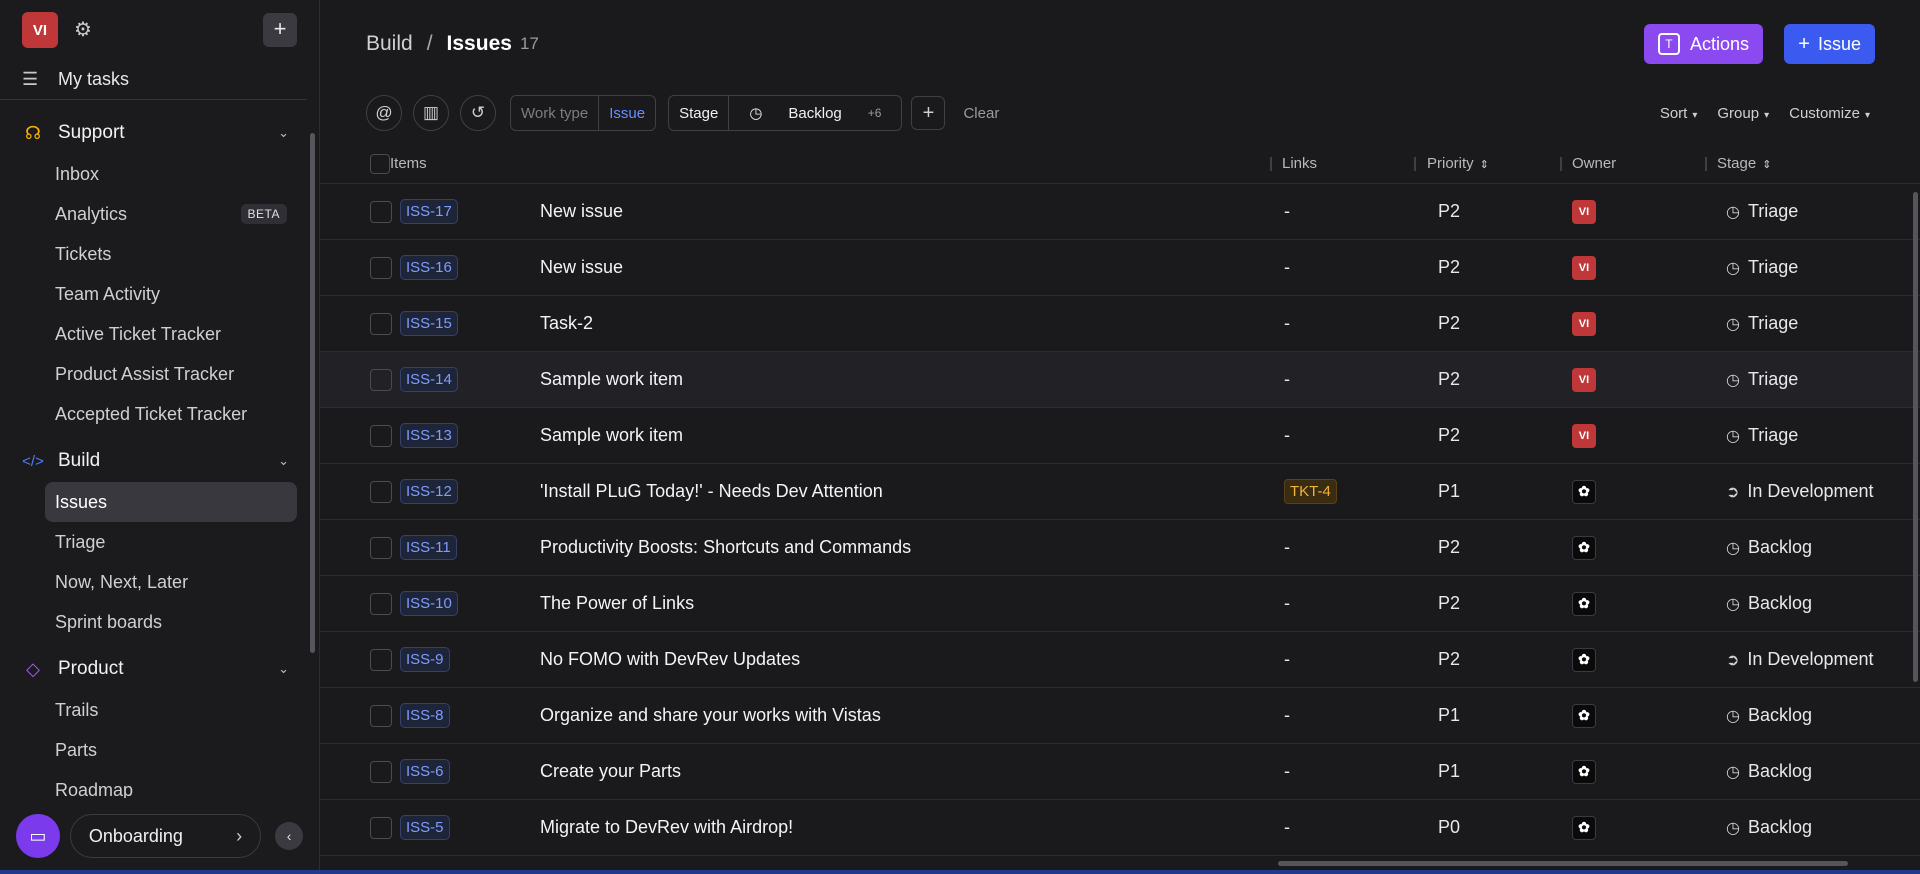  Describe the element at coordinates (159, 669) in the screenshot. I see `sidebar-section-product: ◇ Product ⌄` at that location.